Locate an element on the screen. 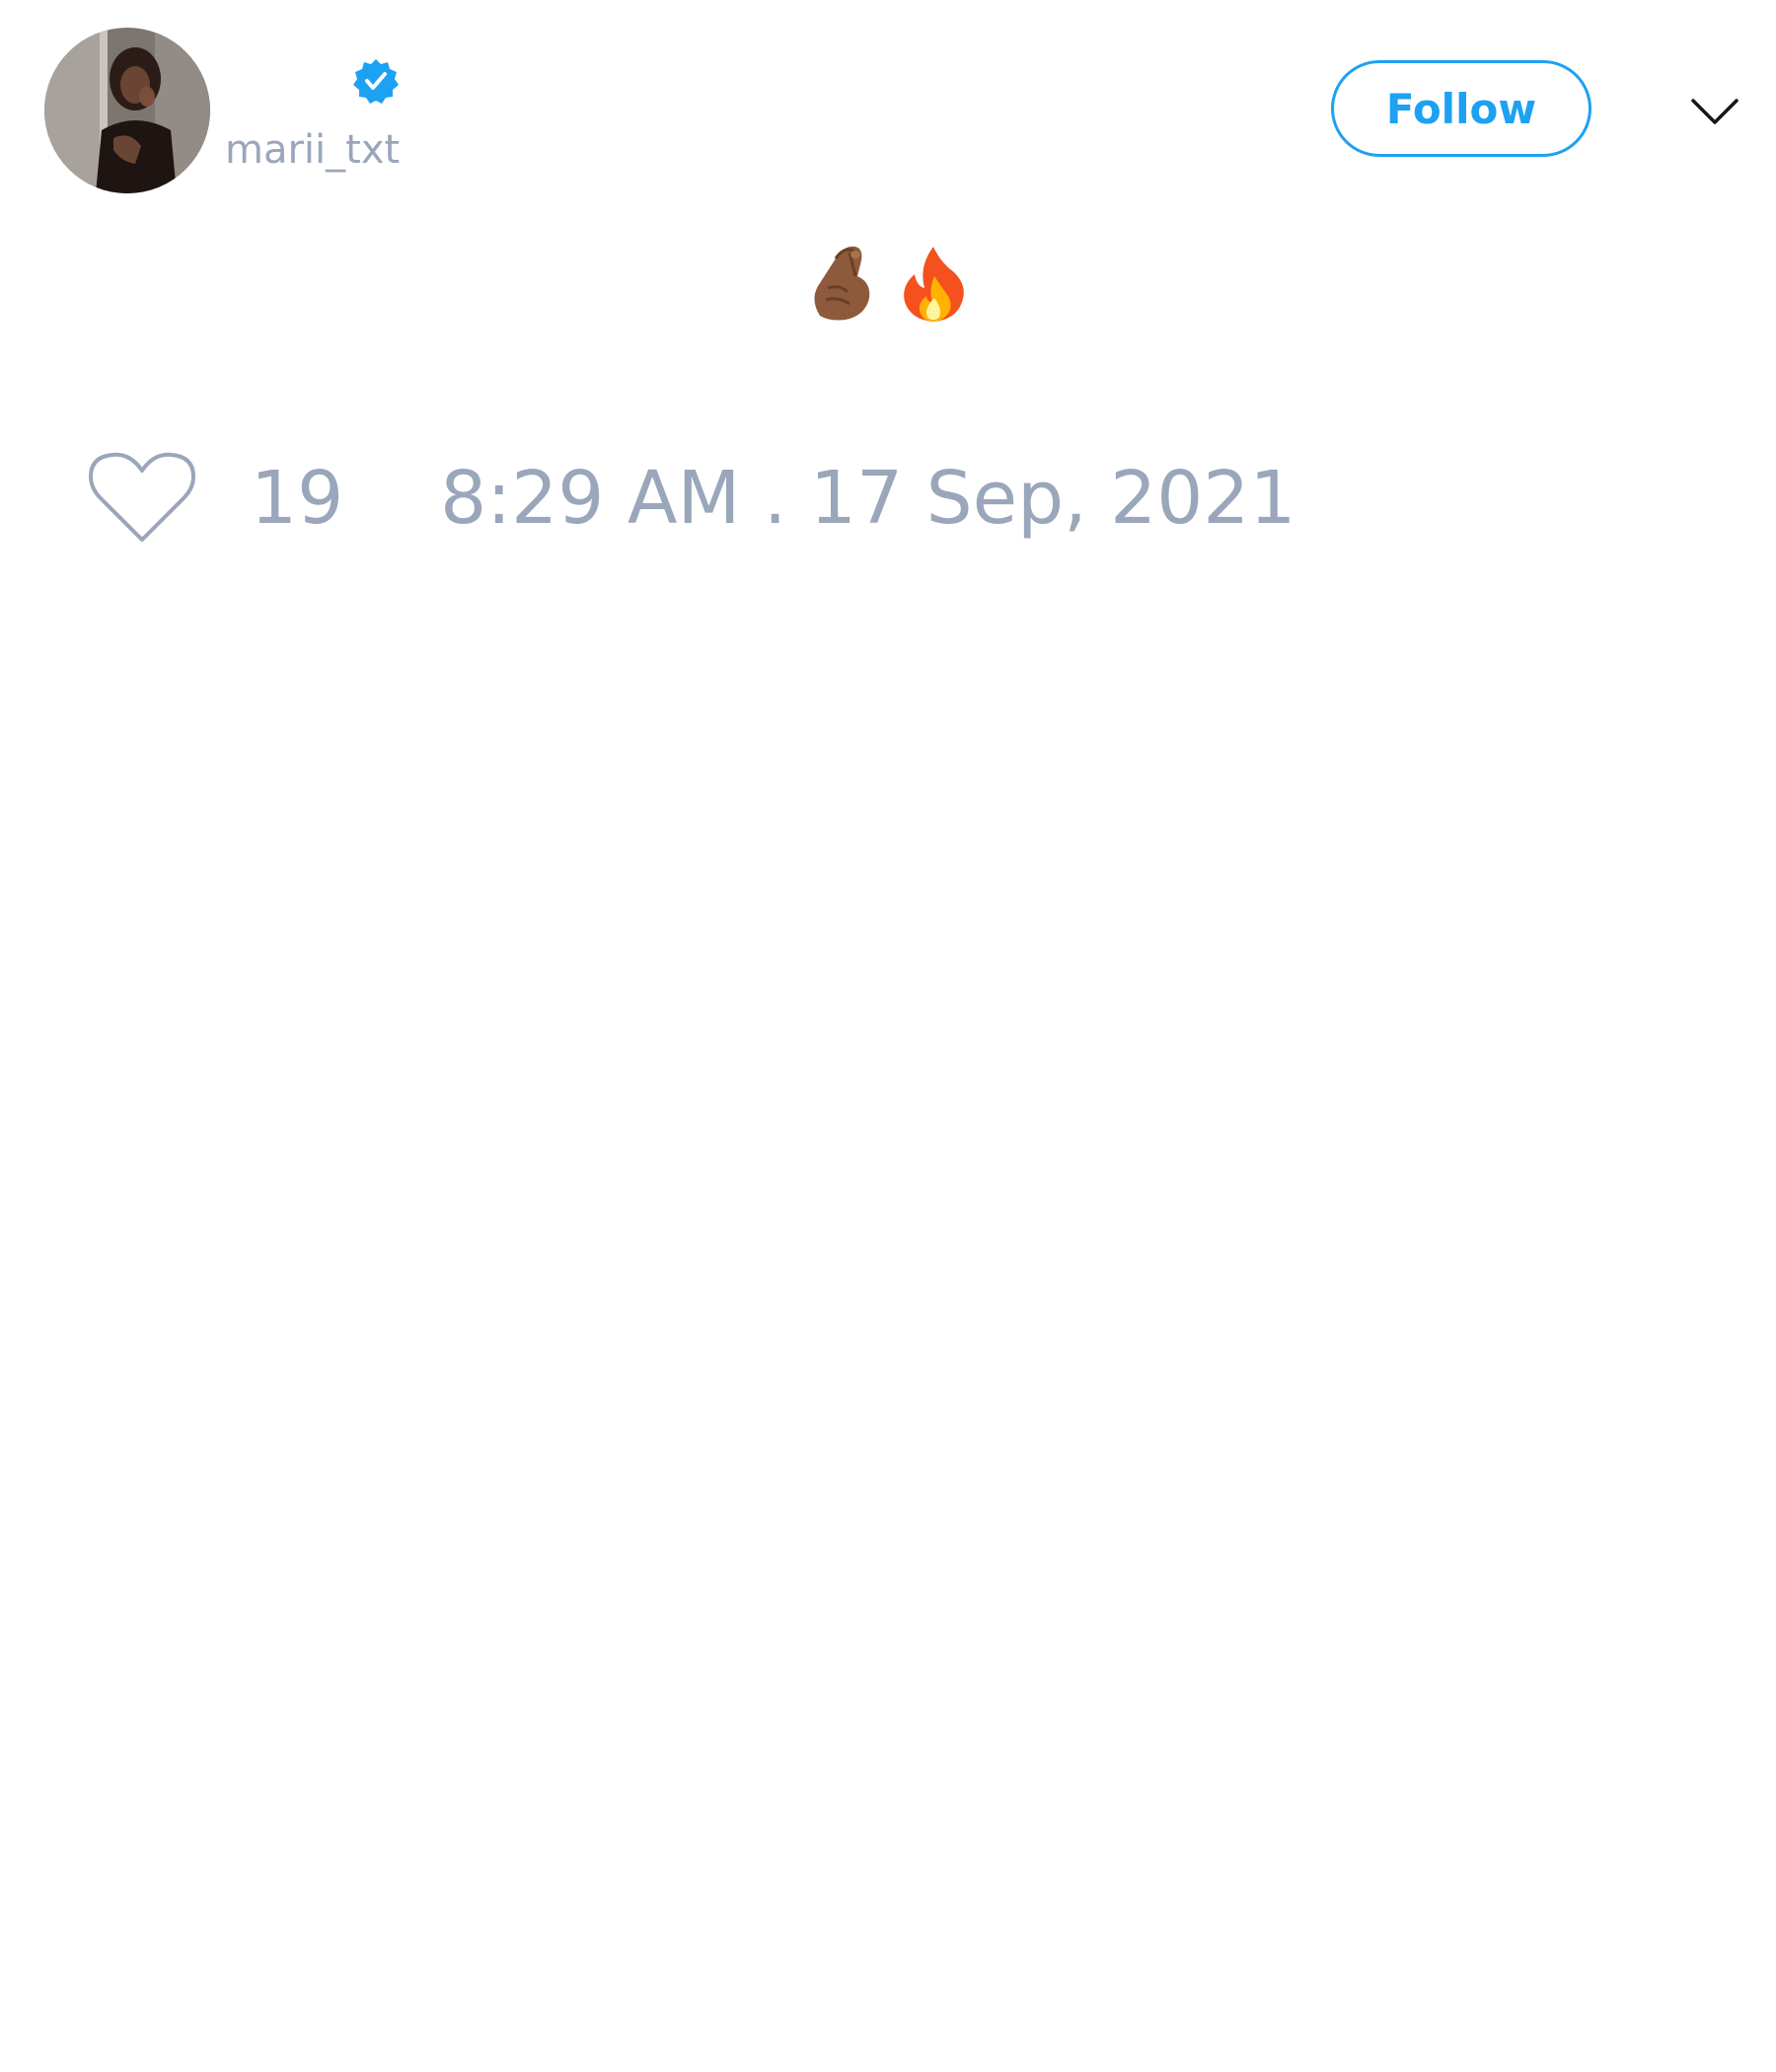  follow-button: Follow is located at coordinates (1461, 109).